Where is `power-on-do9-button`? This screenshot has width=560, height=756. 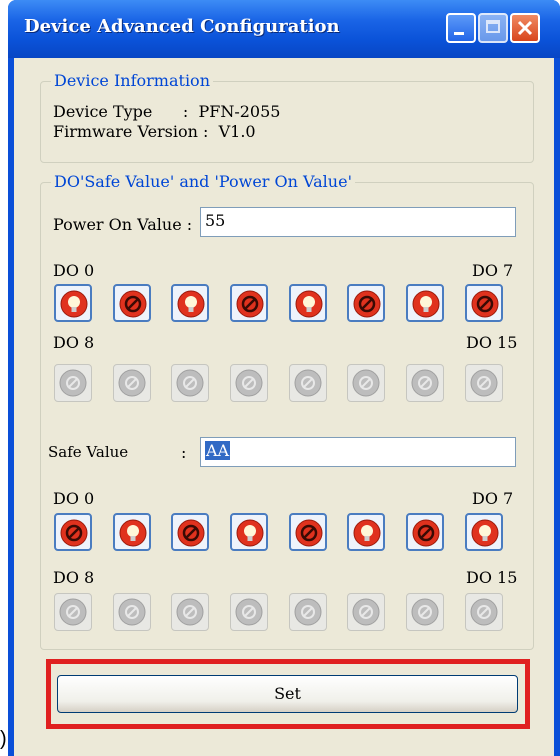
power-on-do9-button is located at coordinates (132, 383).